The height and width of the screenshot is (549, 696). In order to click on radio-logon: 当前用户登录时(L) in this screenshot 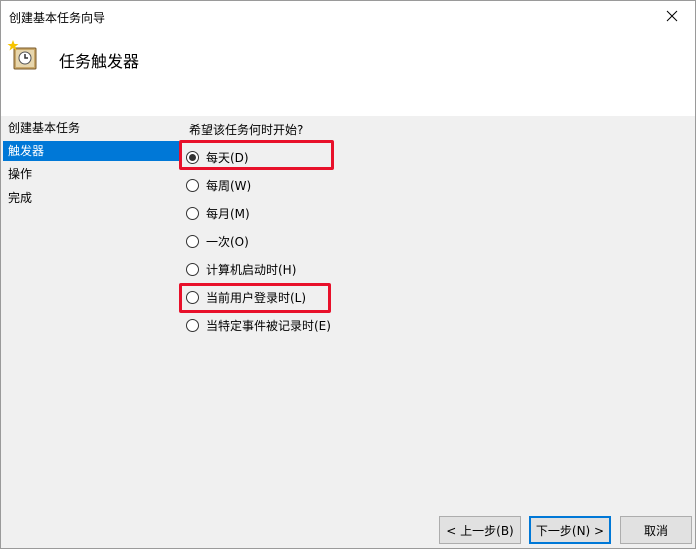, I will do `click(246, 297)`.